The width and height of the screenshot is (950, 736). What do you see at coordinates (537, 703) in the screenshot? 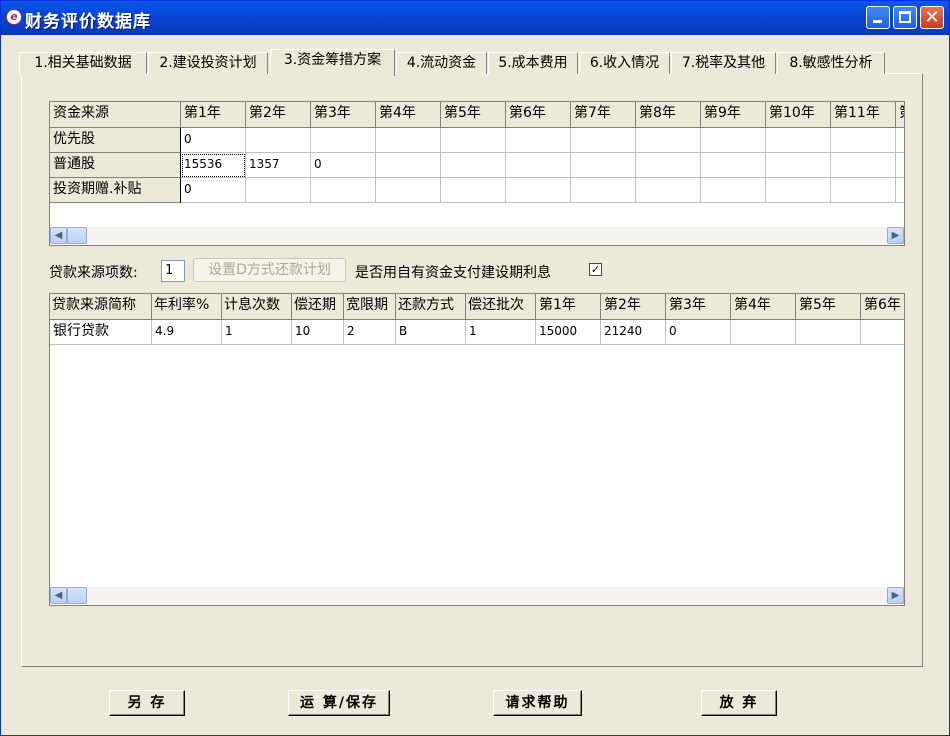
I see `help-button: 请求帮助` at bounding box center [537, 703].